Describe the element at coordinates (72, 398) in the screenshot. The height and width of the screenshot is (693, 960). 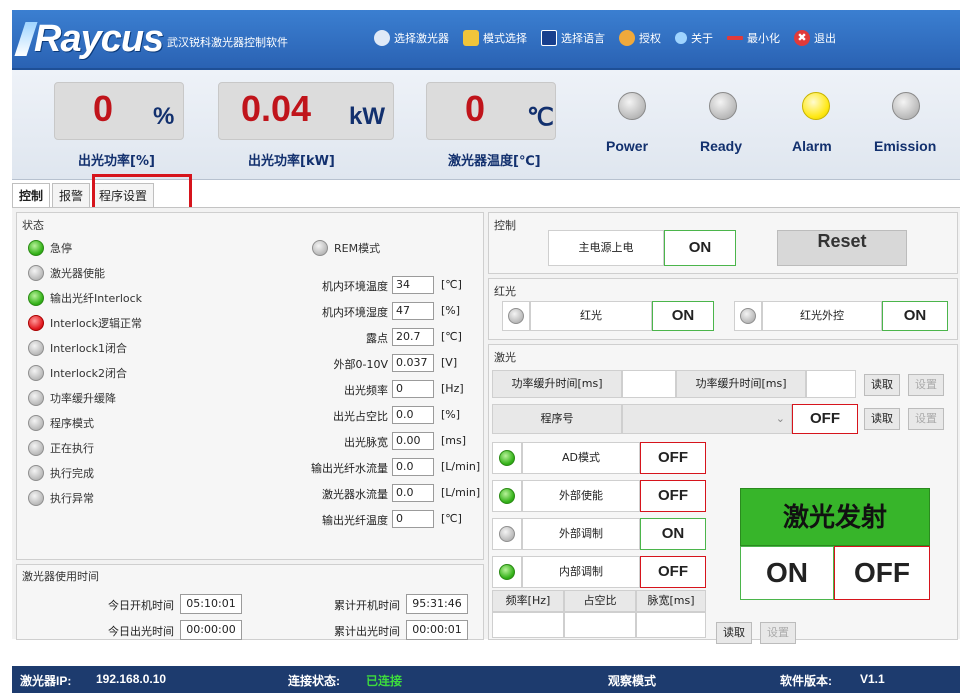
I see `status-item: 功率缓升缓降` at that location.